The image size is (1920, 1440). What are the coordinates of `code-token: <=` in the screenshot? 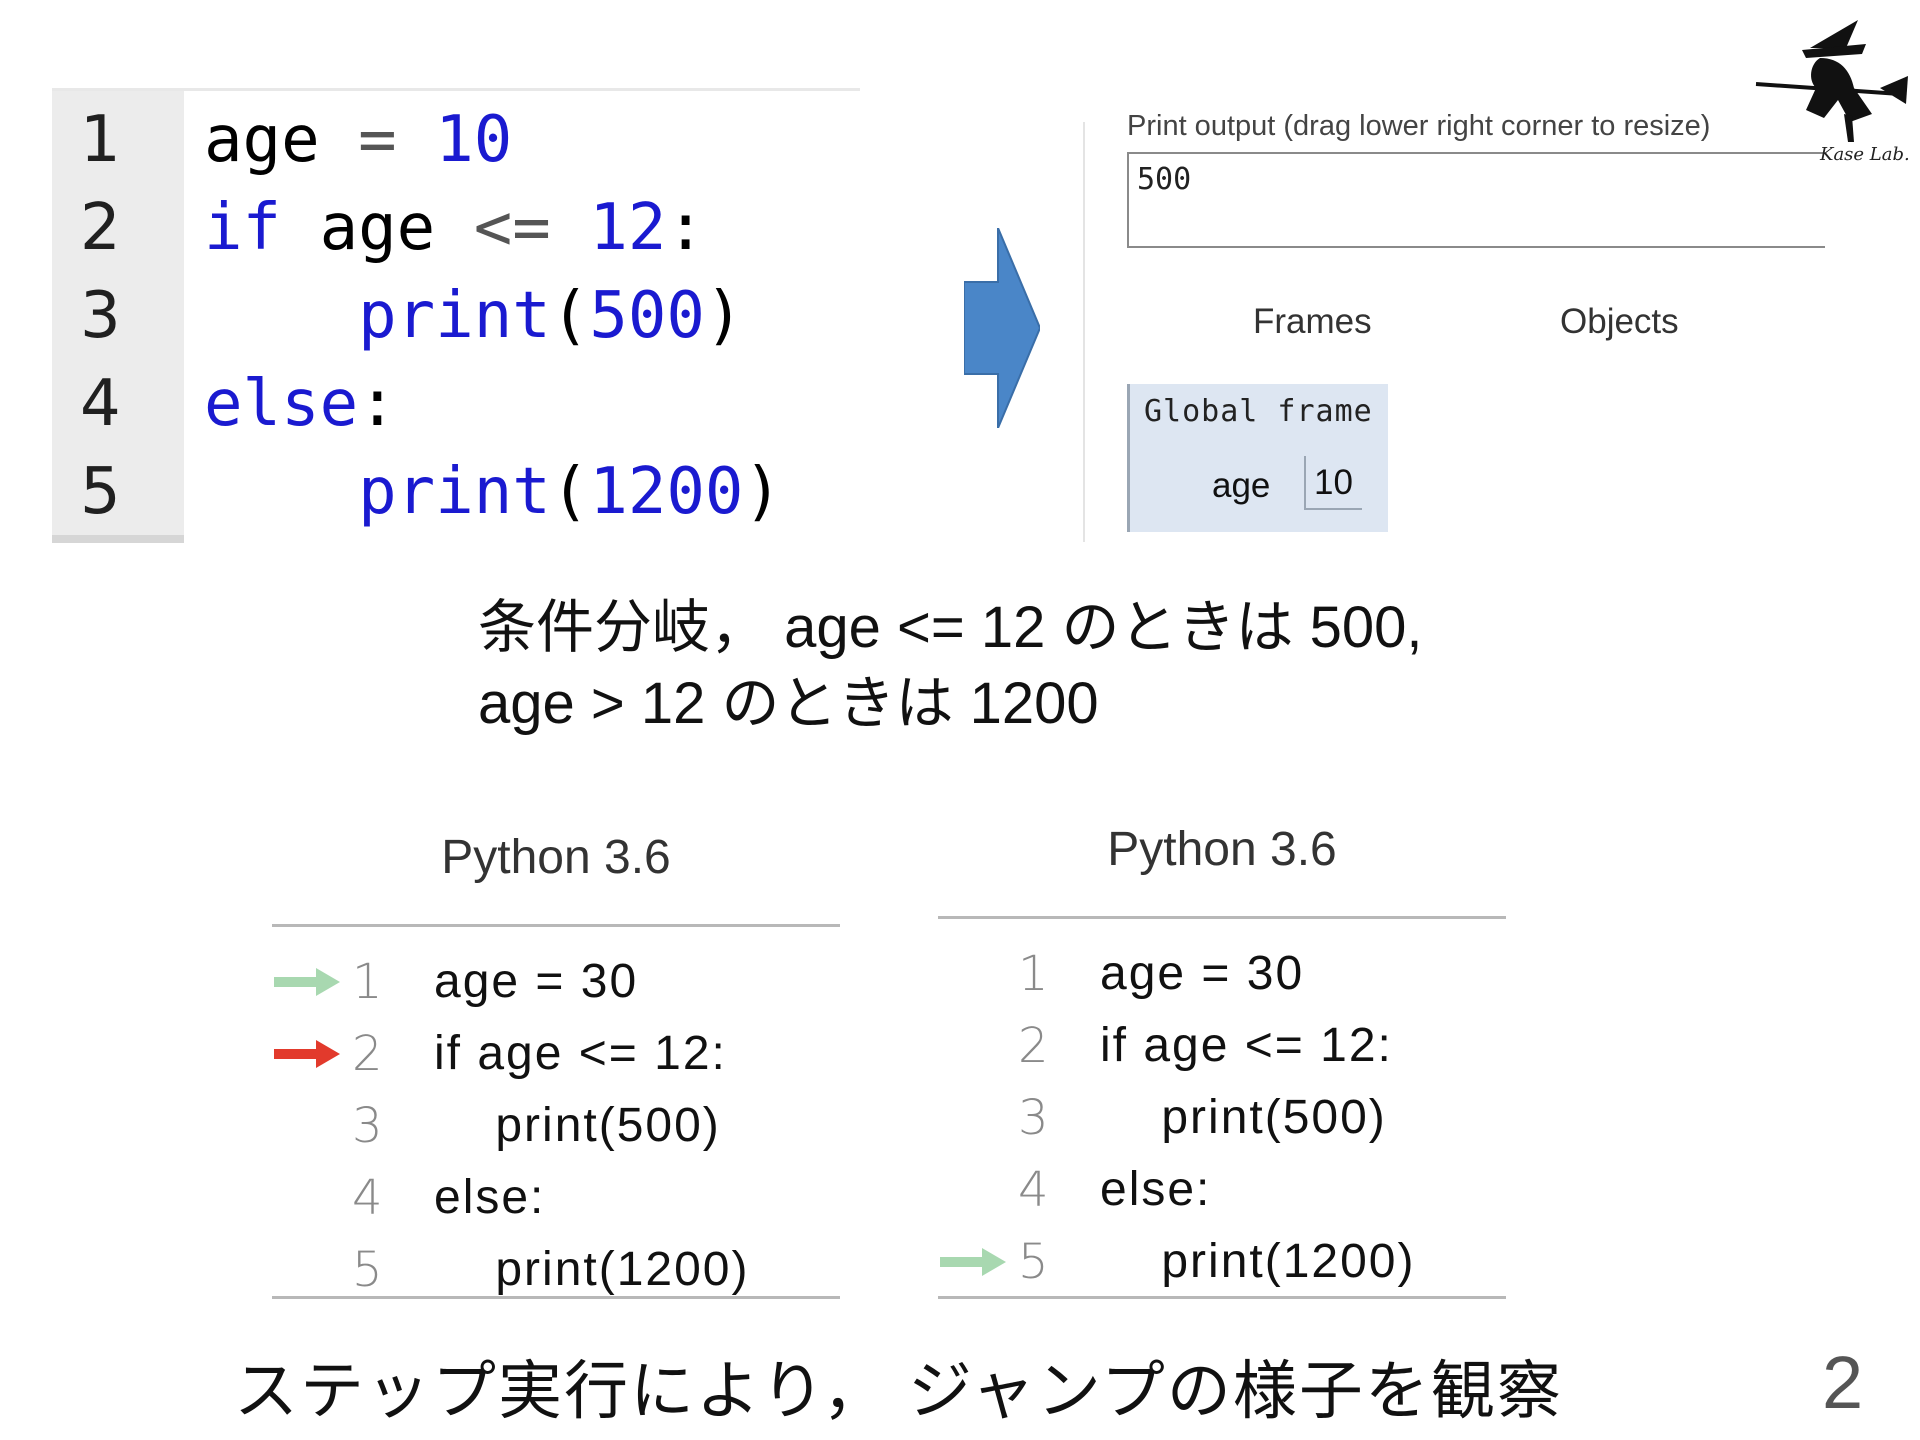 It's located at (531, 228).